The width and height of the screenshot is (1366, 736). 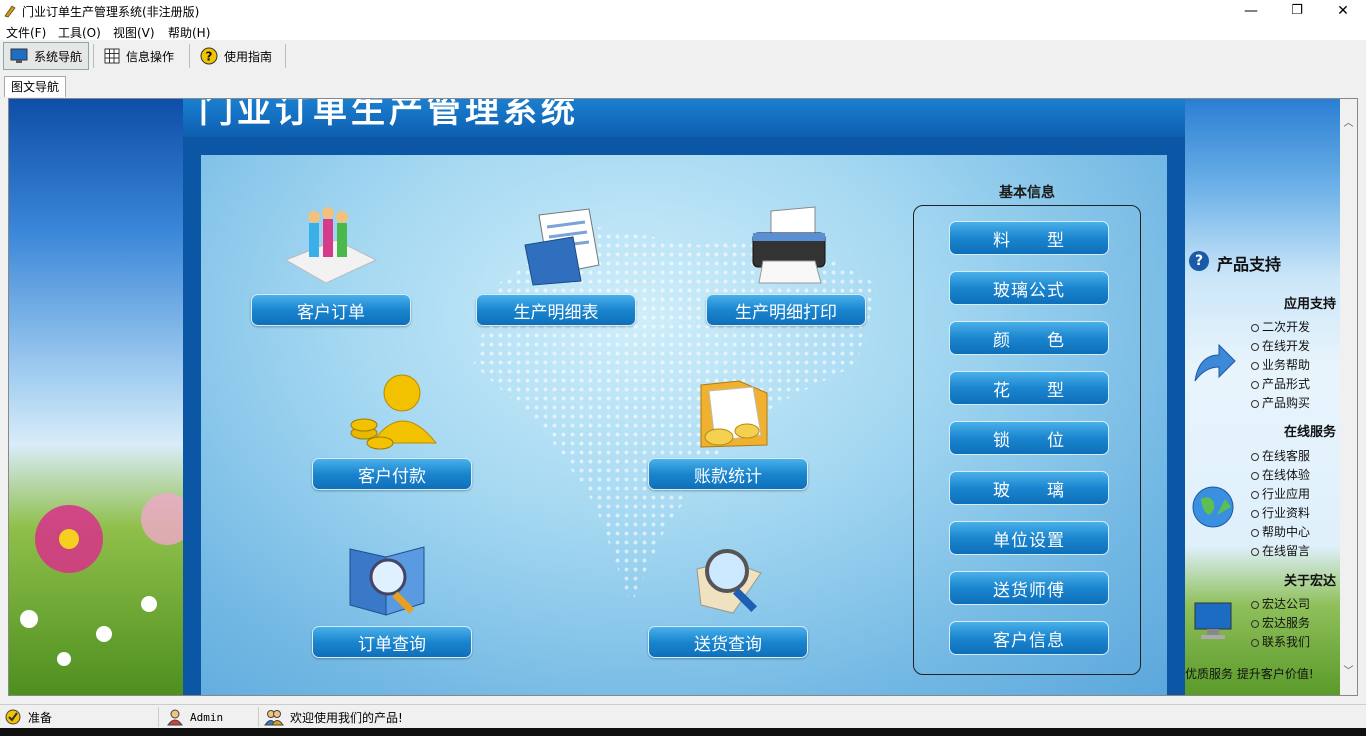 What do you see at coordinates (134, 32) in the screenshot?
I see `menu-view: 视图(V)` at bounding box center [134, 32].